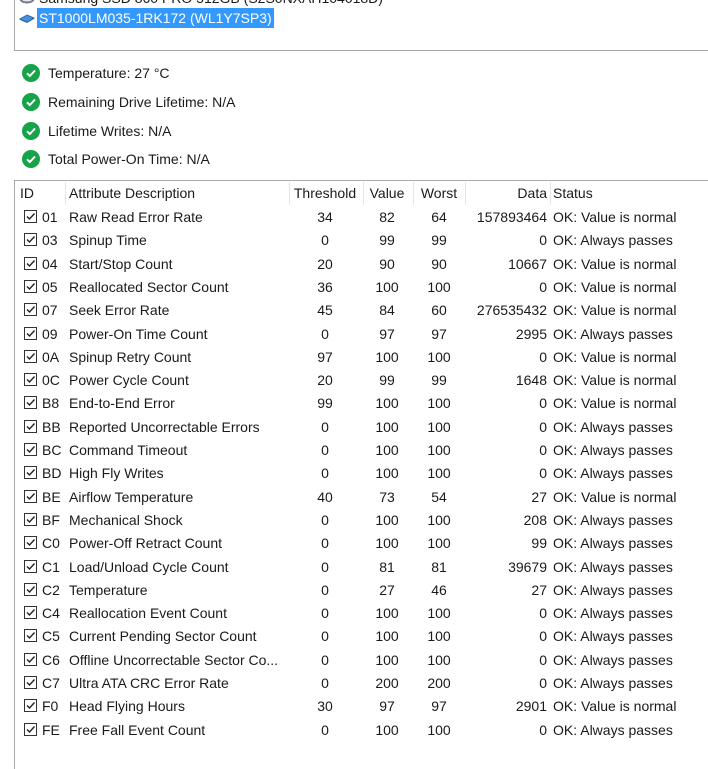 The height and width of the screenshot is (769, 708). I want to click on raw-data: 0, so click(543, 356).